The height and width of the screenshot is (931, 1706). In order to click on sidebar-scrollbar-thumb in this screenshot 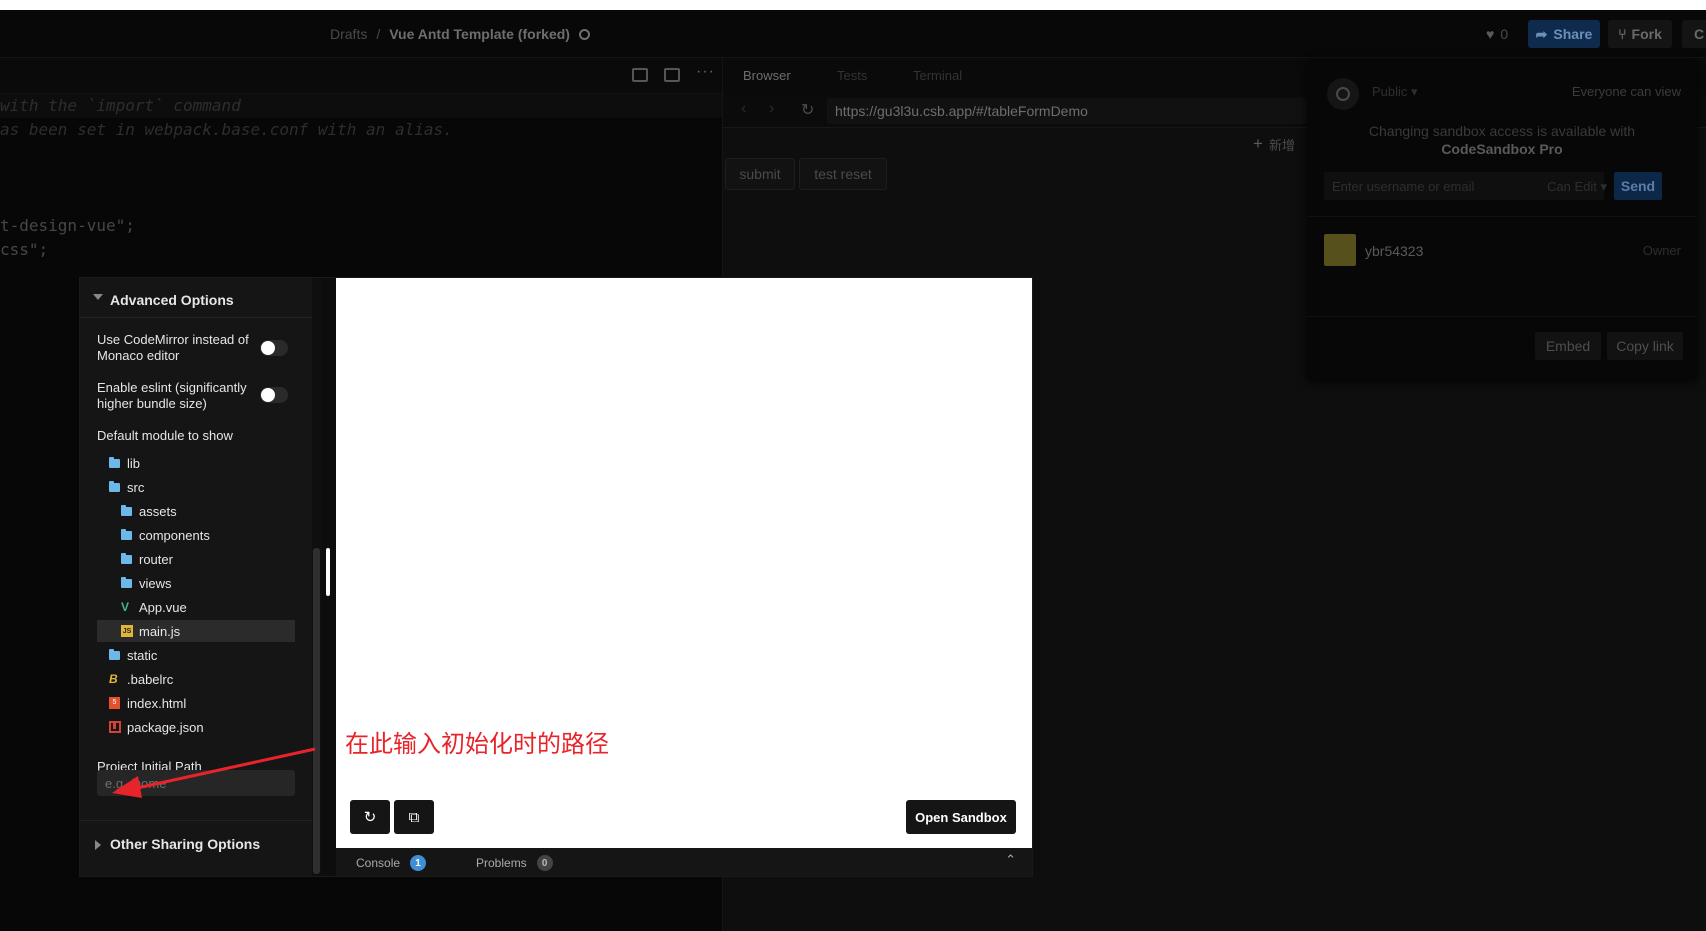, I will do `click(316, 711)`.